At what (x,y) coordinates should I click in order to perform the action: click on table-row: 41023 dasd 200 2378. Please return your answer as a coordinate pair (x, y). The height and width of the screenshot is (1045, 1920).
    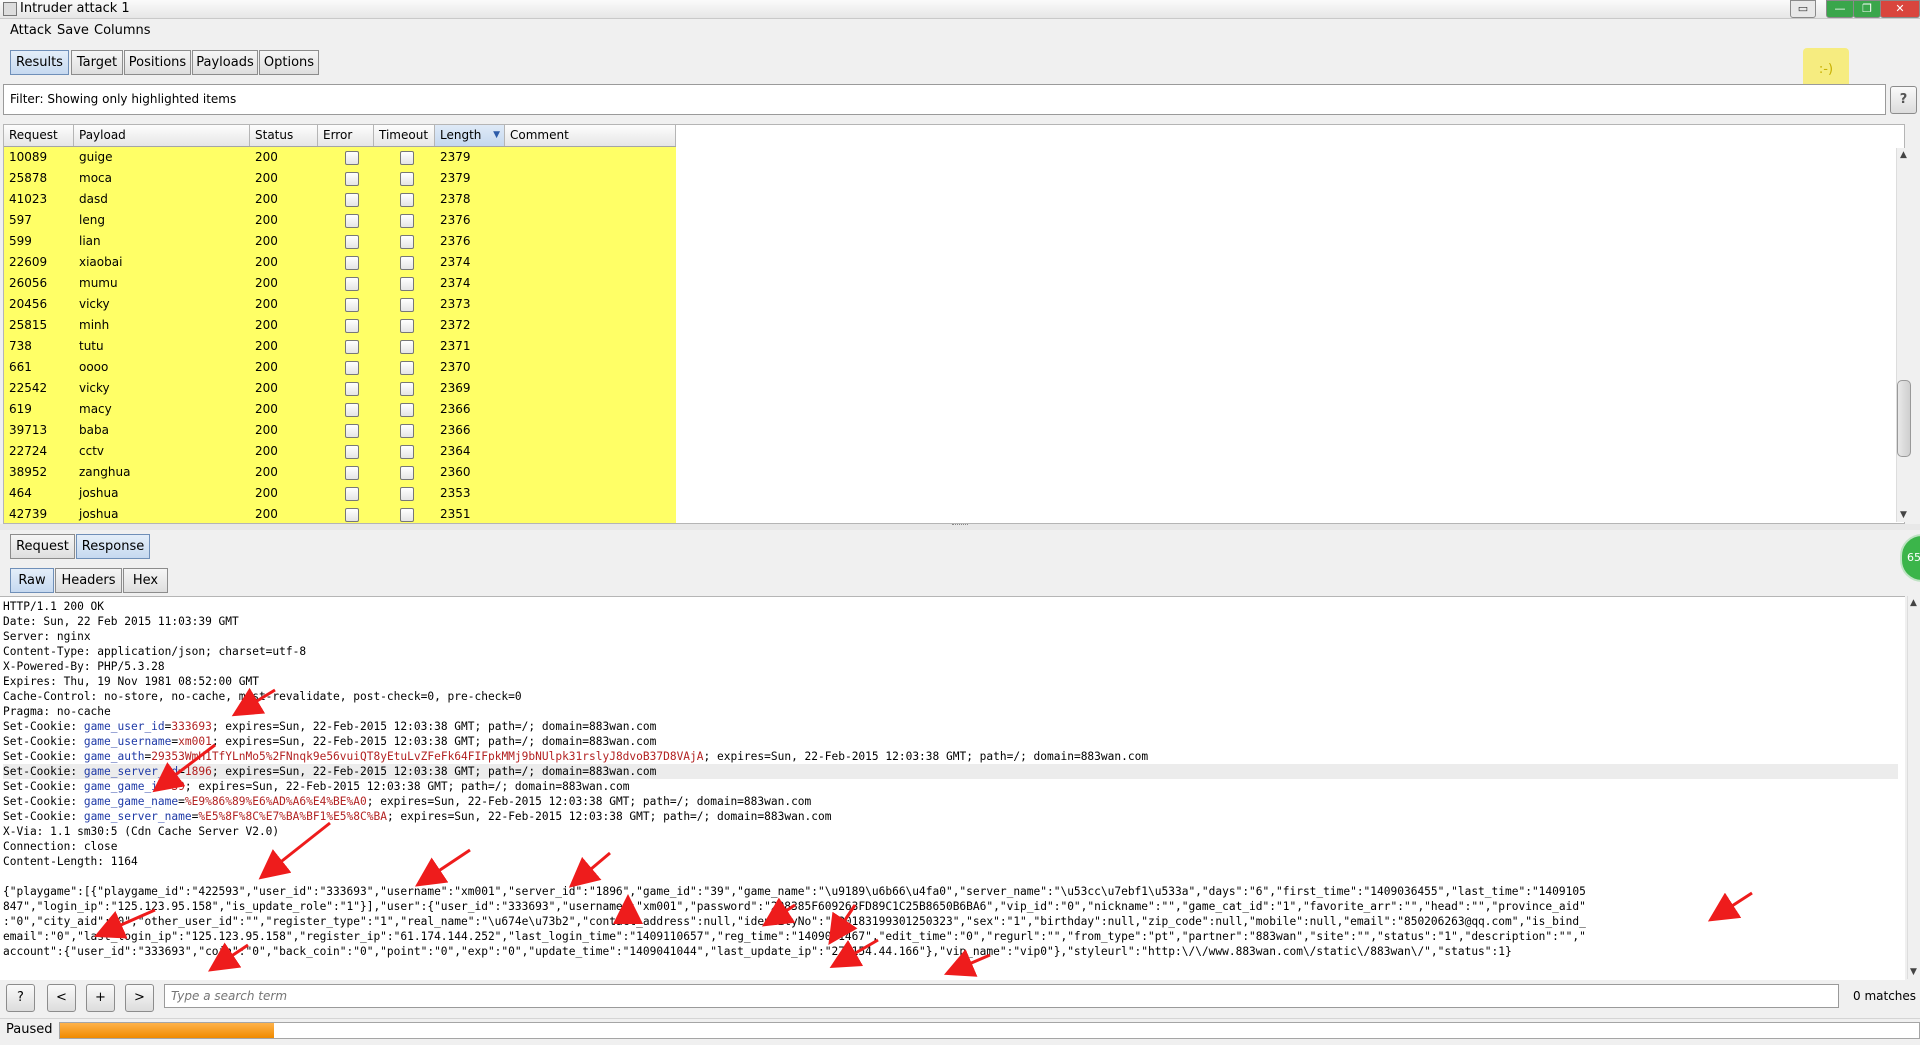
    Looking at the image, I should click on (340, 199).